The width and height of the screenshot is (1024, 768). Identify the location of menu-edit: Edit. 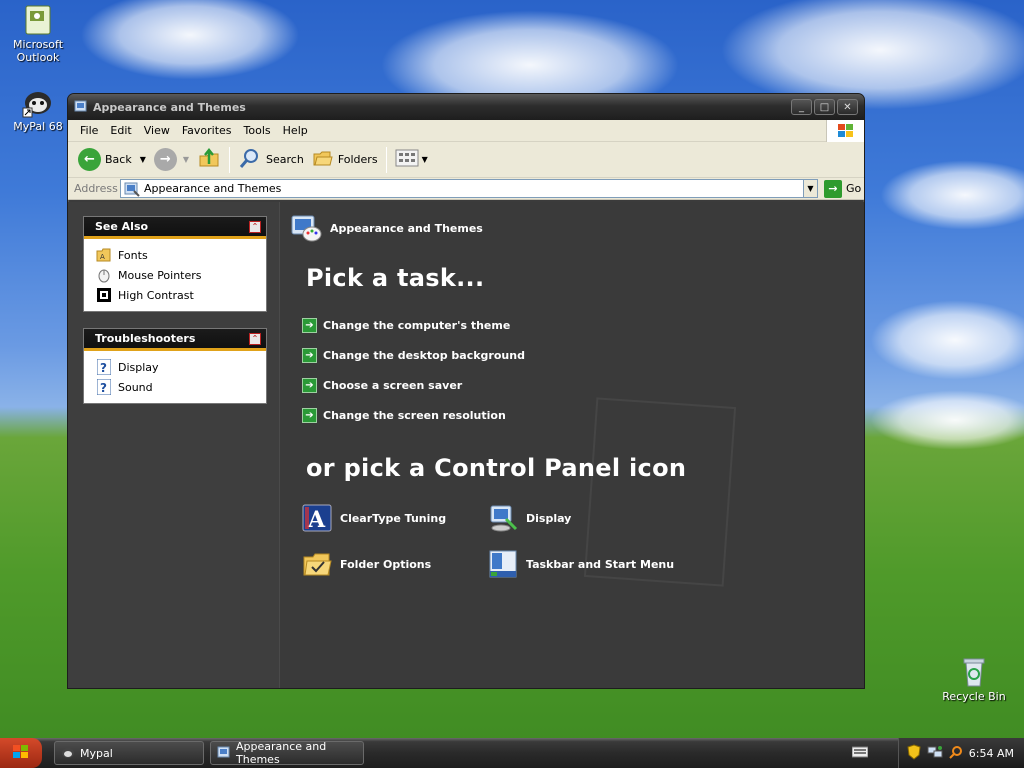
(120, 130).